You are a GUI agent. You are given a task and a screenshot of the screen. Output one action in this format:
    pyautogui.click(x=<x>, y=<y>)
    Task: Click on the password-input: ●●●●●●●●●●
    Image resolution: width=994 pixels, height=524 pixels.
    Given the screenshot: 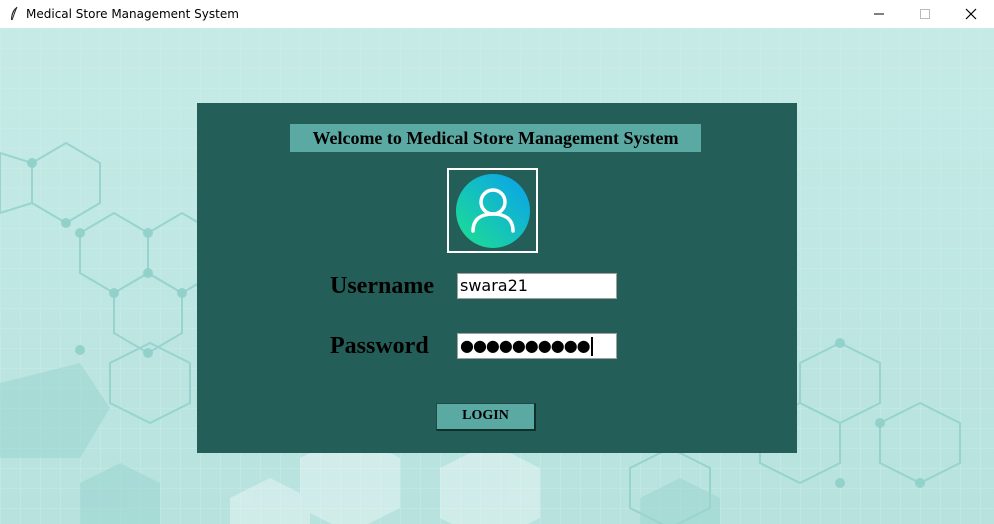 What is the action you would take?
    pyautogui.click(x=537, y=346)
    